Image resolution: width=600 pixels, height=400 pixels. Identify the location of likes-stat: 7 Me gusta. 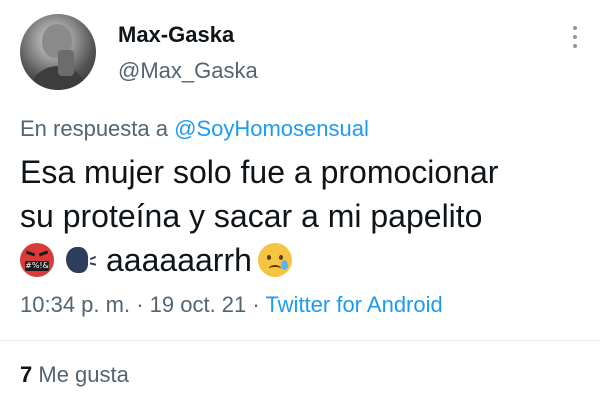
(74, 375).